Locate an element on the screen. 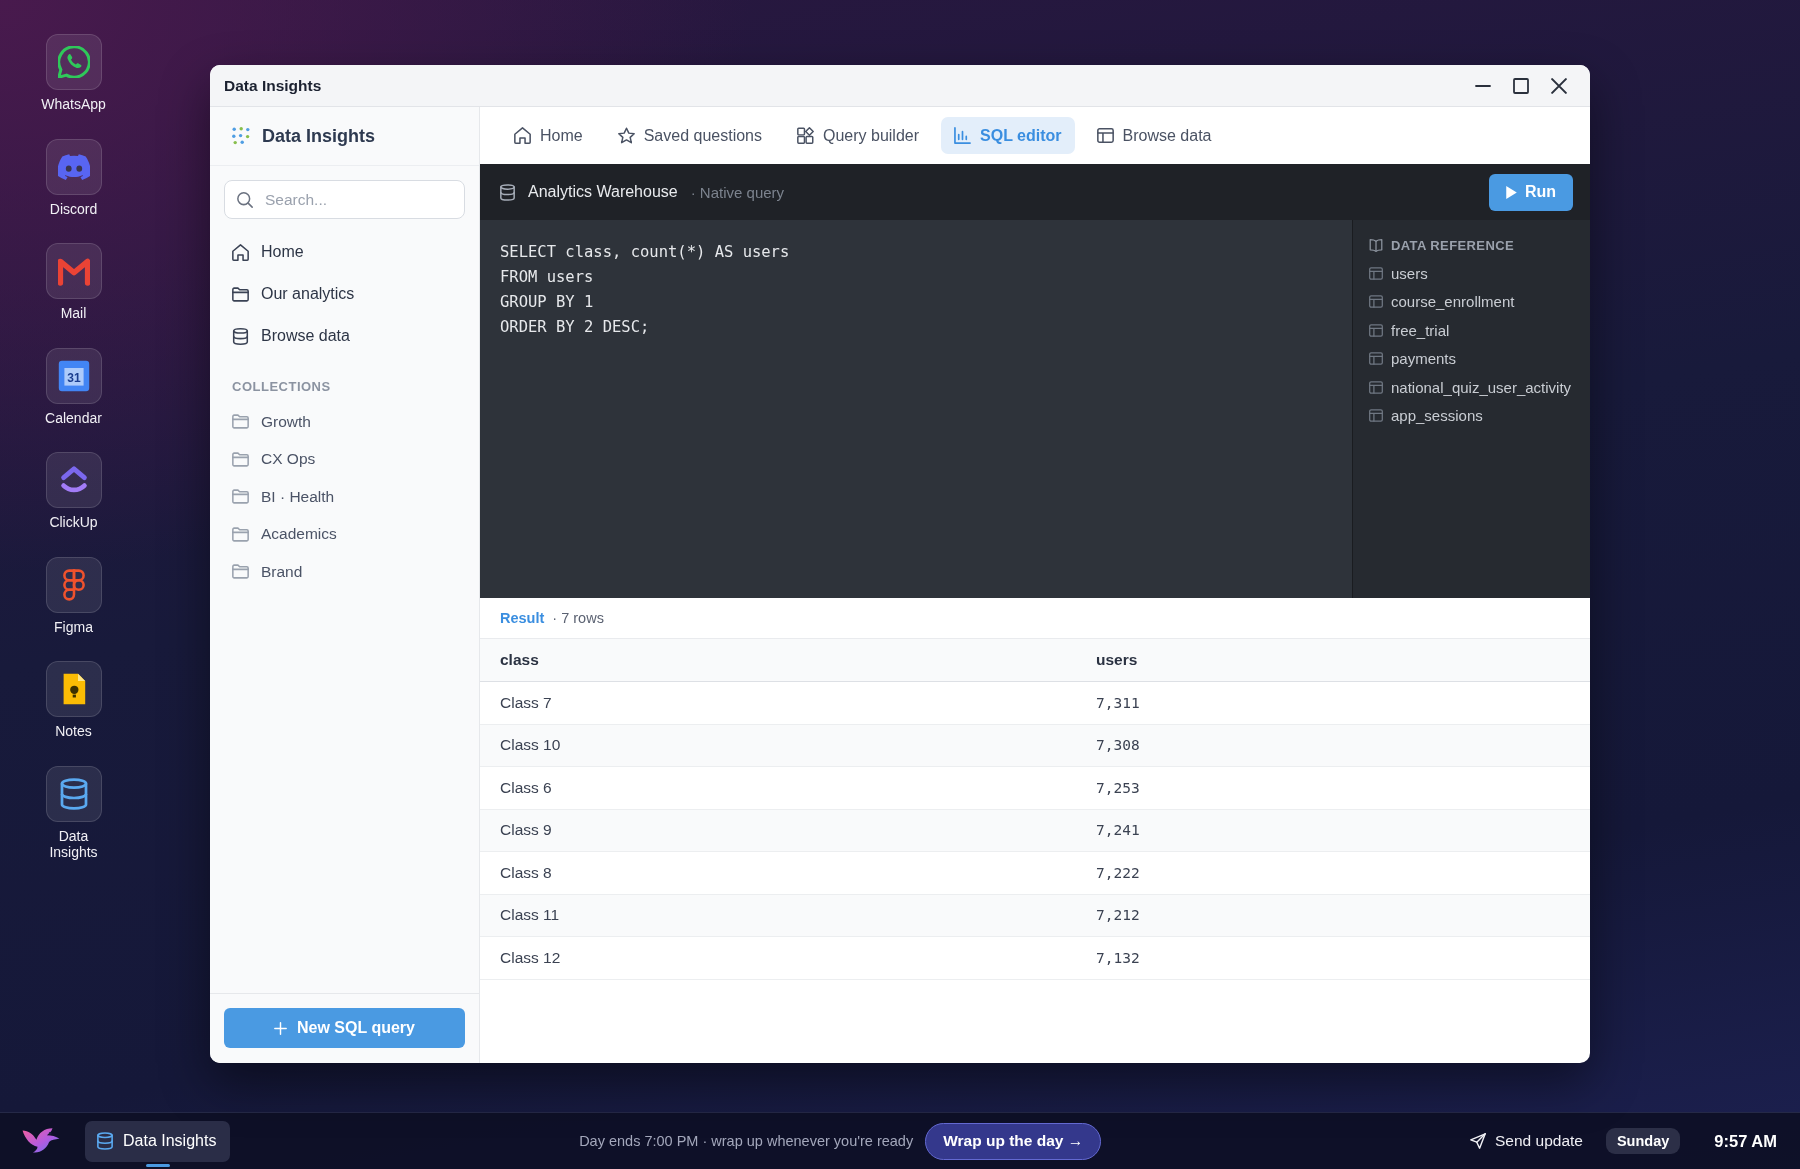  table-cell: Class 8 is located at coordinates (526, 872).